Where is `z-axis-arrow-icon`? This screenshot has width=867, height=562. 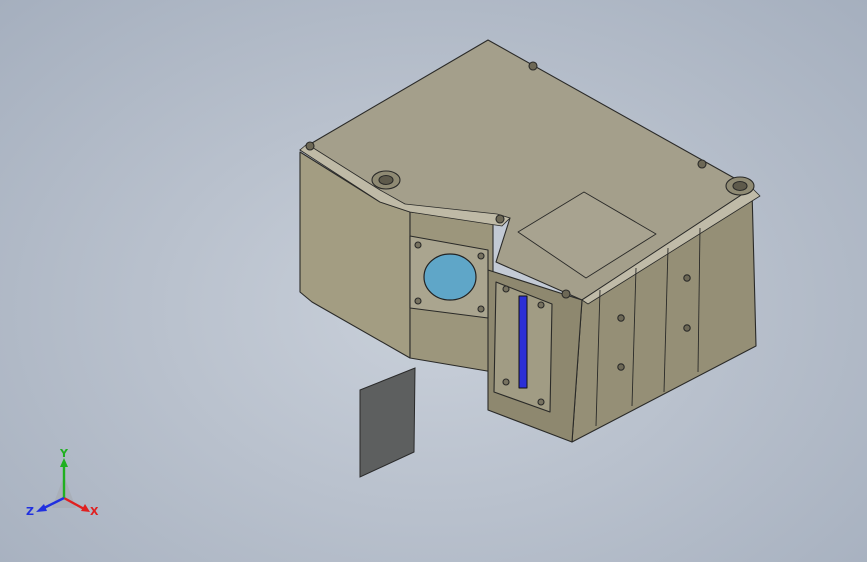
z-axis-arrow-icon is located at coordinates (41, 508).